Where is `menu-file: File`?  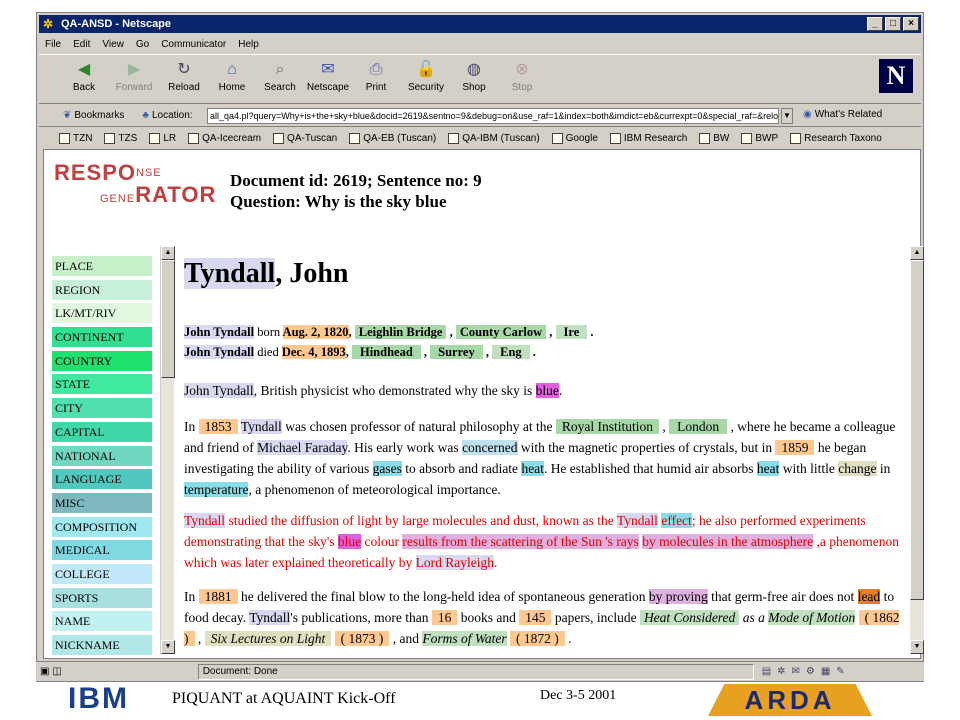
menu-file: File is located at coordinates (53, 44).